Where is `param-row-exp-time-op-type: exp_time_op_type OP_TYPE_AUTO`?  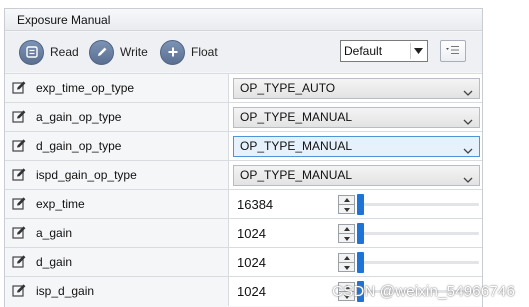 param-row-exp-time-op-type: exp_time_op_type OP_TYPE_AUTO is located at coordinates (243, 88).